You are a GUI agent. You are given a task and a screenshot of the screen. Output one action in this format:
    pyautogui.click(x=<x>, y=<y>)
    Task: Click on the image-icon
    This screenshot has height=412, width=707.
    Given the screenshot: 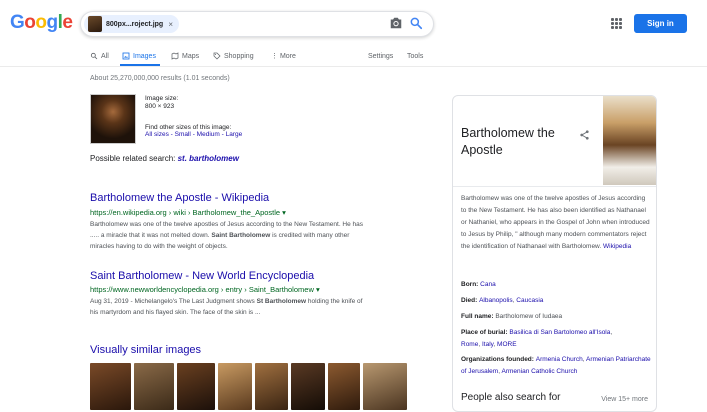 What is the action you would take?
    pyautogui.click(x=126, y=56)
    